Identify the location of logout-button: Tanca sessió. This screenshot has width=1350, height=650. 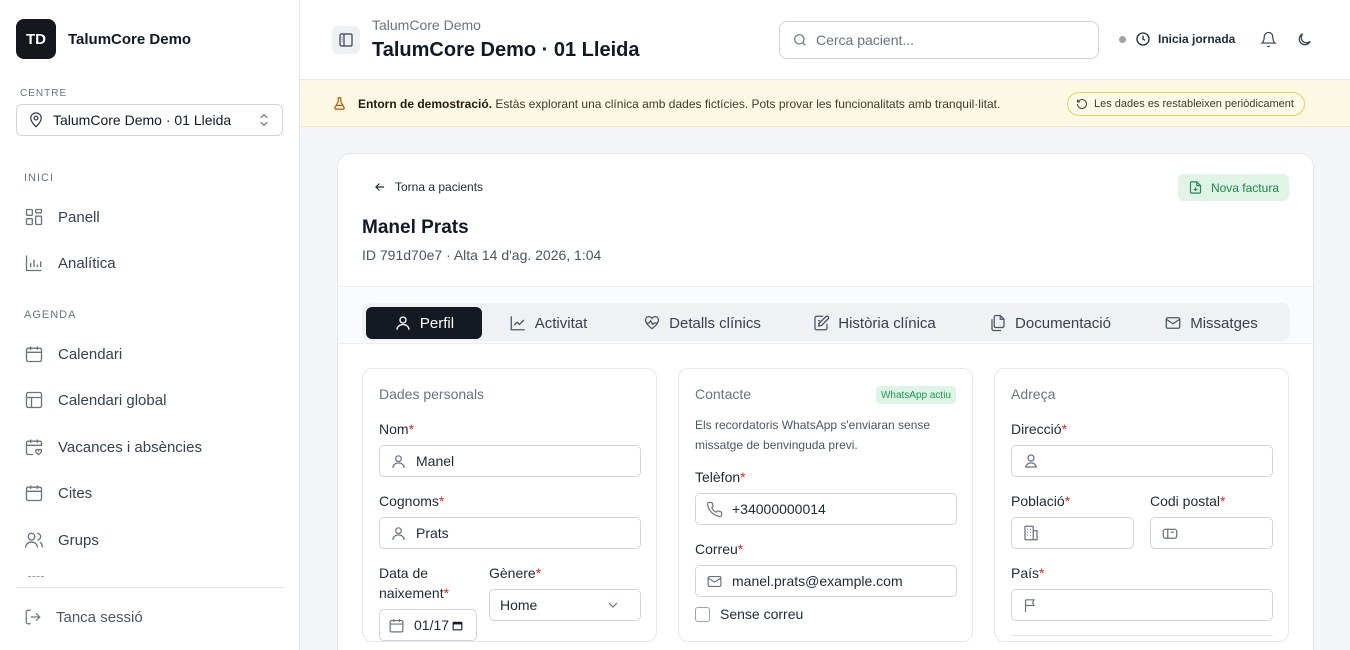
(83, 617).